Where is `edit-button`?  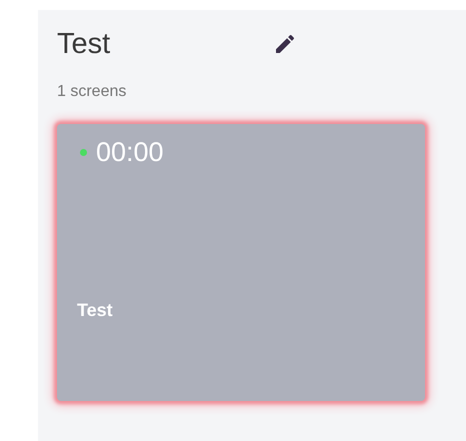 edit-button is located at coordinates (285, 44).